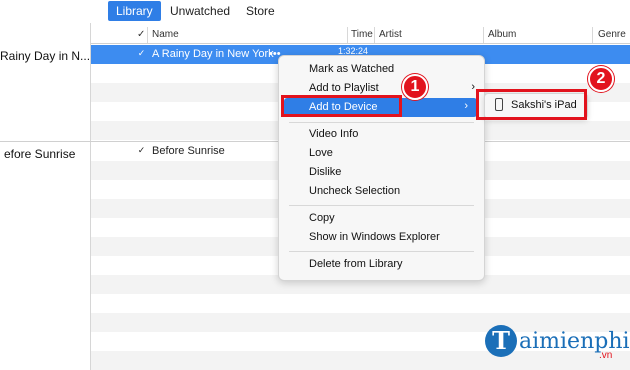 The height and width of the screenshot is (370, 630). Describe the element at coordinates (612, 34) in the screenshot. I see `genre-column-header: Genre` at that location.